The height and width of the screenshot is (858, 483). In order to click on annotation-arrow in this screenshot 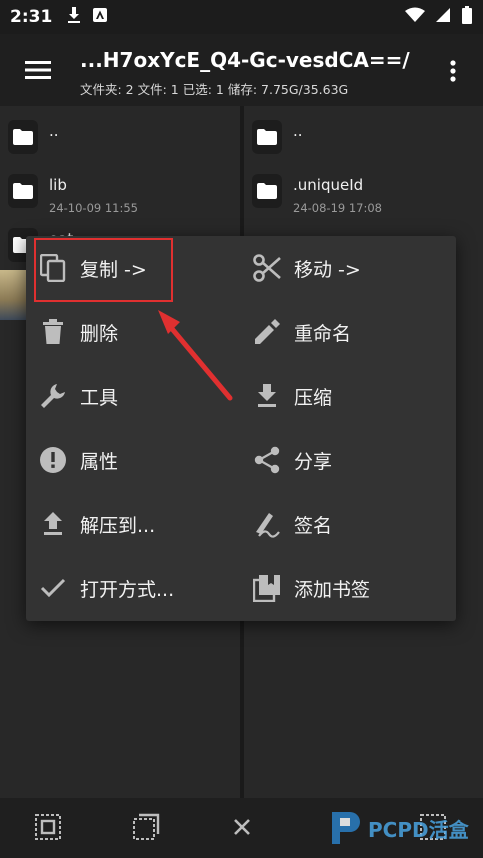, I will do `click(195, 355)`.